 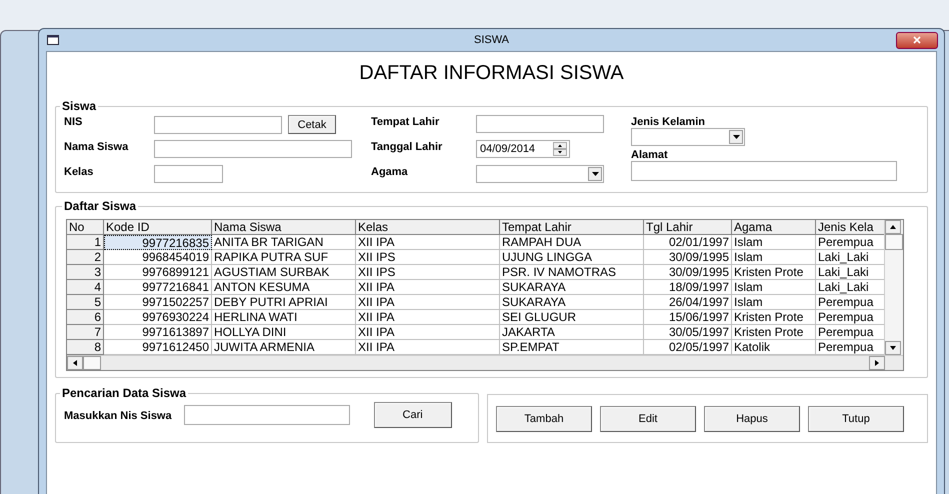 What do you see at coordinates (158, 257) in the screenshot?
I see `table-cell: 9968454019` at bounding box center [158, 257].